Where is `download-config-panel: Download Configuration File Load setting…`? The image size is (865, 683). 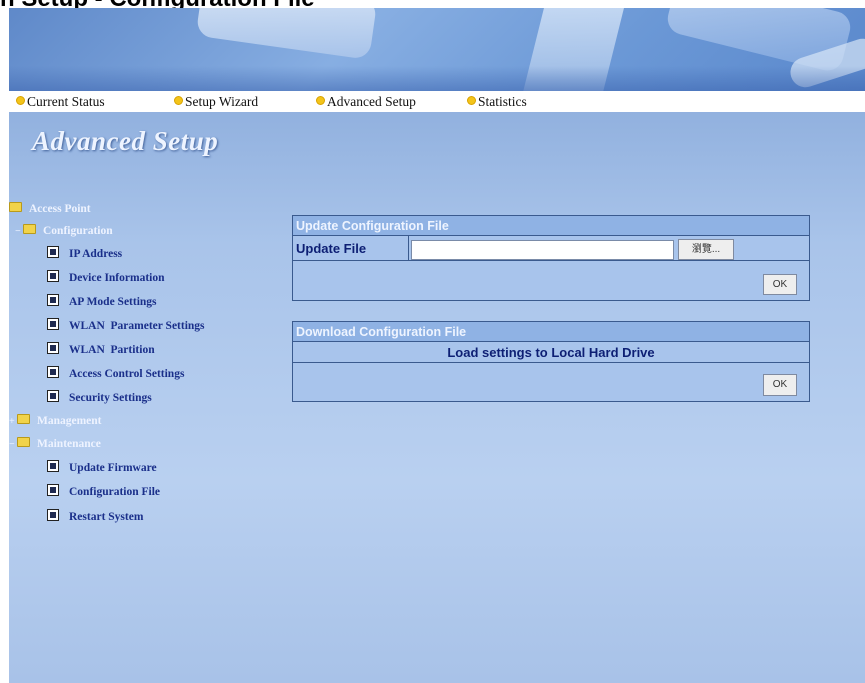
download-config-panel: Download Configuration File Load setting… is located at coordinates (551, 361).